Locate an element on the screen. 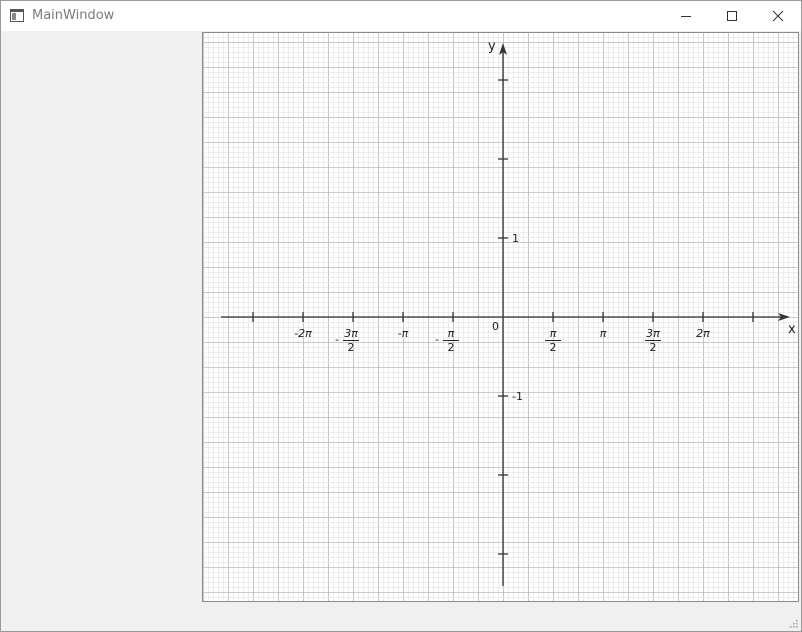  minimize-button is located at coordinates (686, 16).